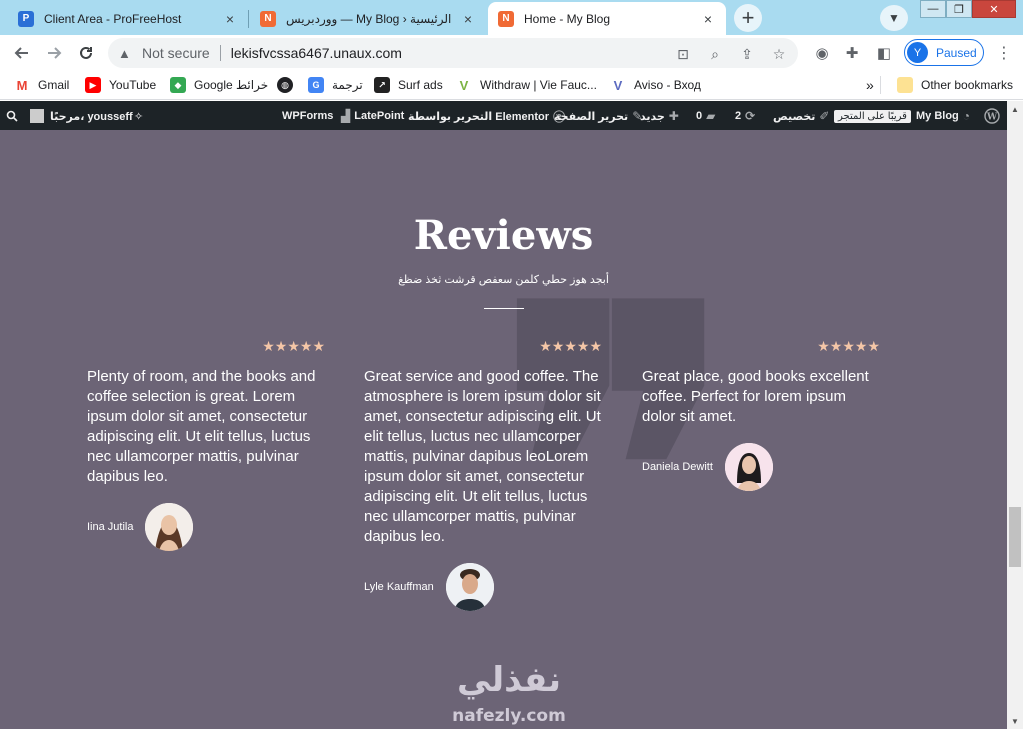 Image resolution: width=1023 pixels, height=729 pixels. What do you see at coordinates (715, 54) in the screenshot?
I see `zoom-icon: ⌕` at bounding box center [715, 54].